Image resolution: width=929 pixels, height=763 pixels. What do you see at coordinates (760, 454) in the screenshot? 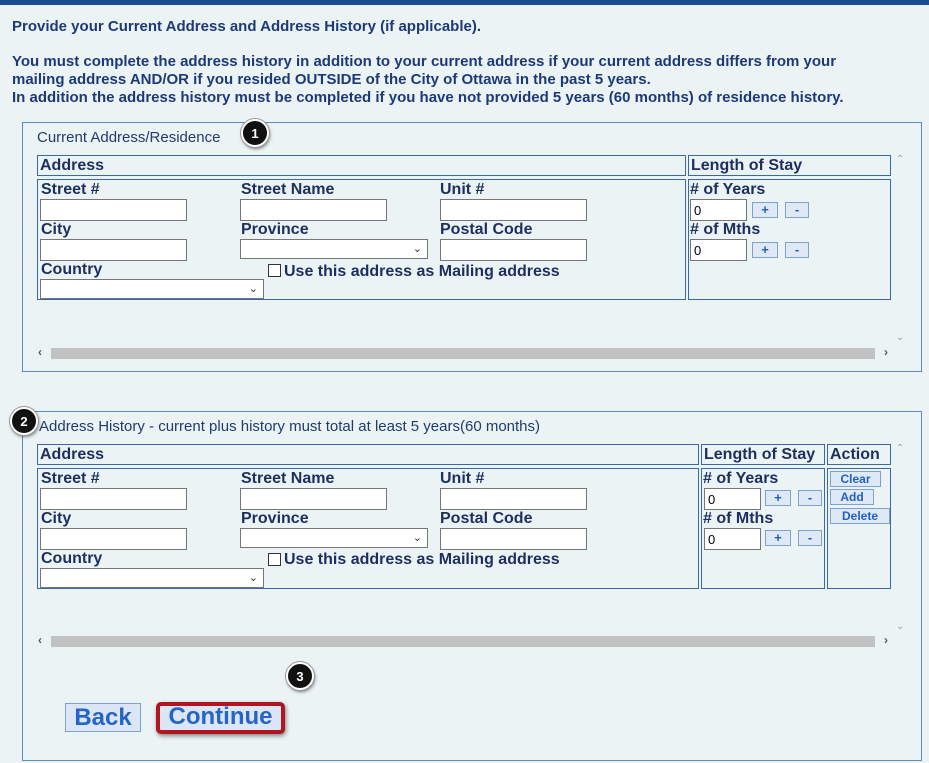
I see `history-length-header-label: Length of Stay` at bounding box center [760, 454].